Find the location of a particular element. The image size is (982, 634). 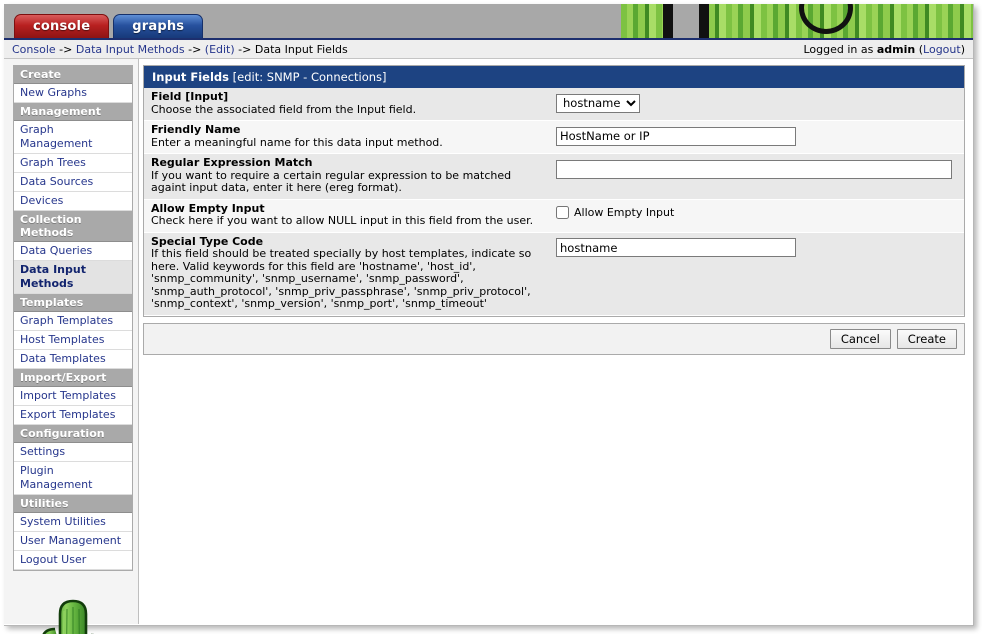

sidebar-group-collection-methods: Collection Methods is located at coordinates (73, 226).